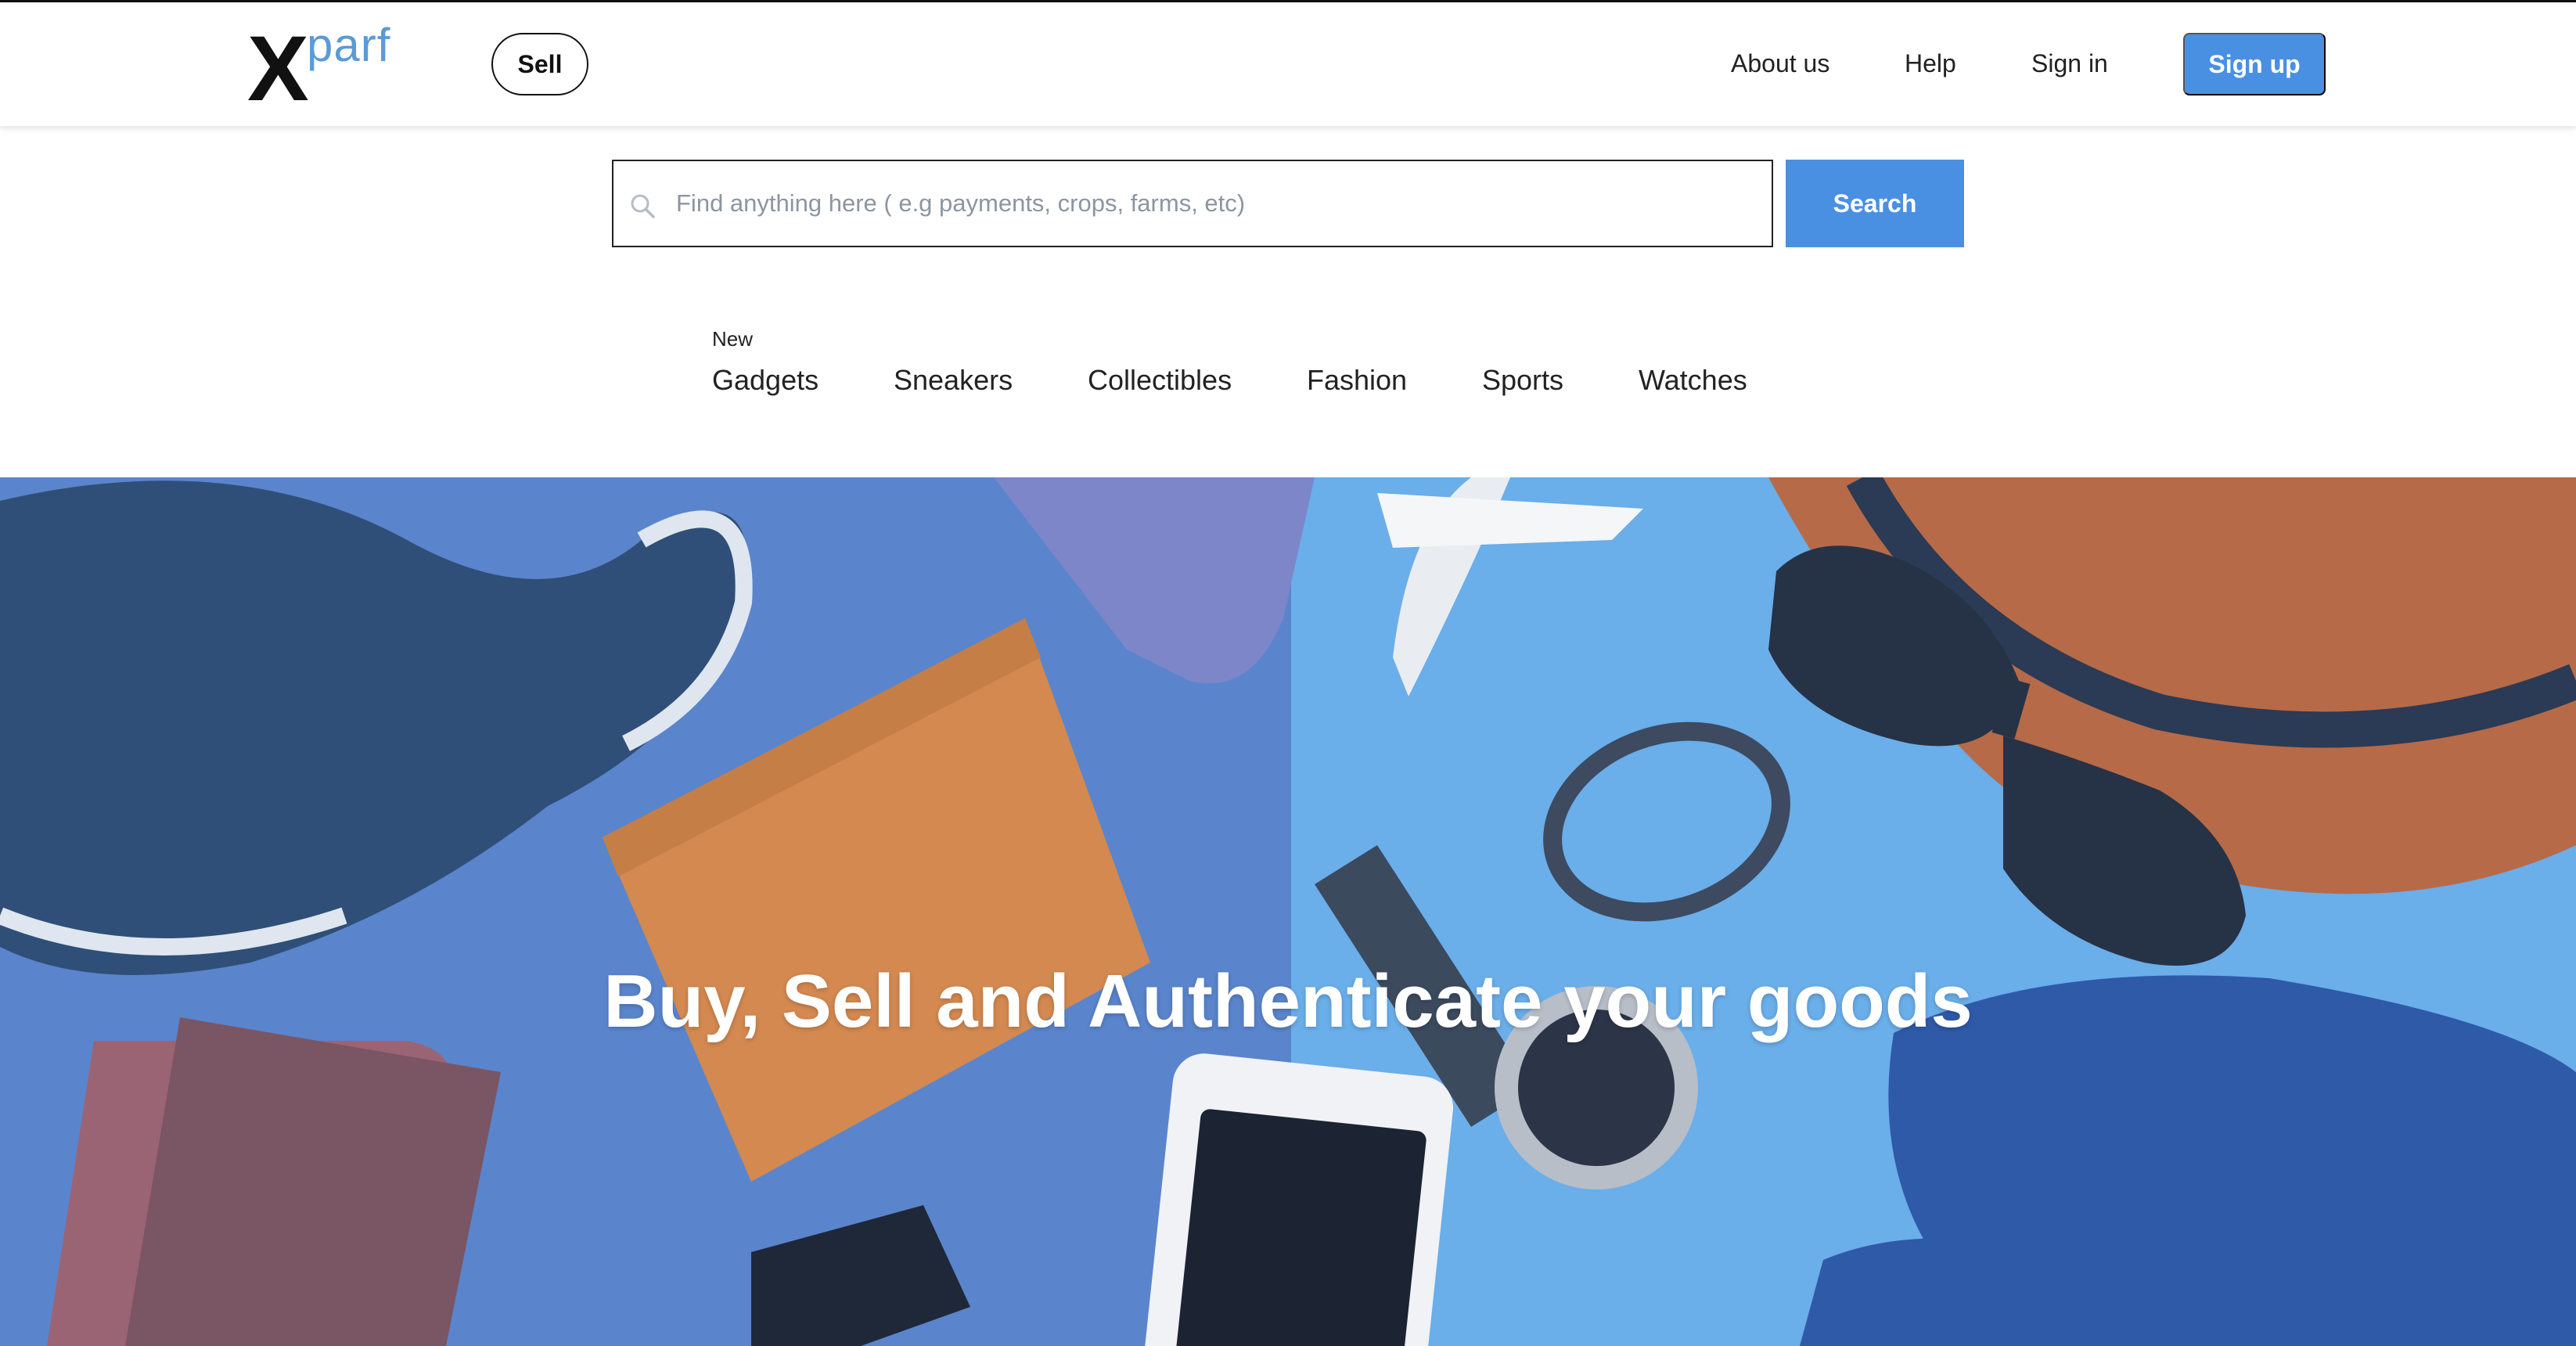 The width and height of the screenshot is (2576, 1346). What do you see at coordinates (1693, 380) in the screenshot?
I see `category-watches: Watches` at bounding box center [1693, 380].